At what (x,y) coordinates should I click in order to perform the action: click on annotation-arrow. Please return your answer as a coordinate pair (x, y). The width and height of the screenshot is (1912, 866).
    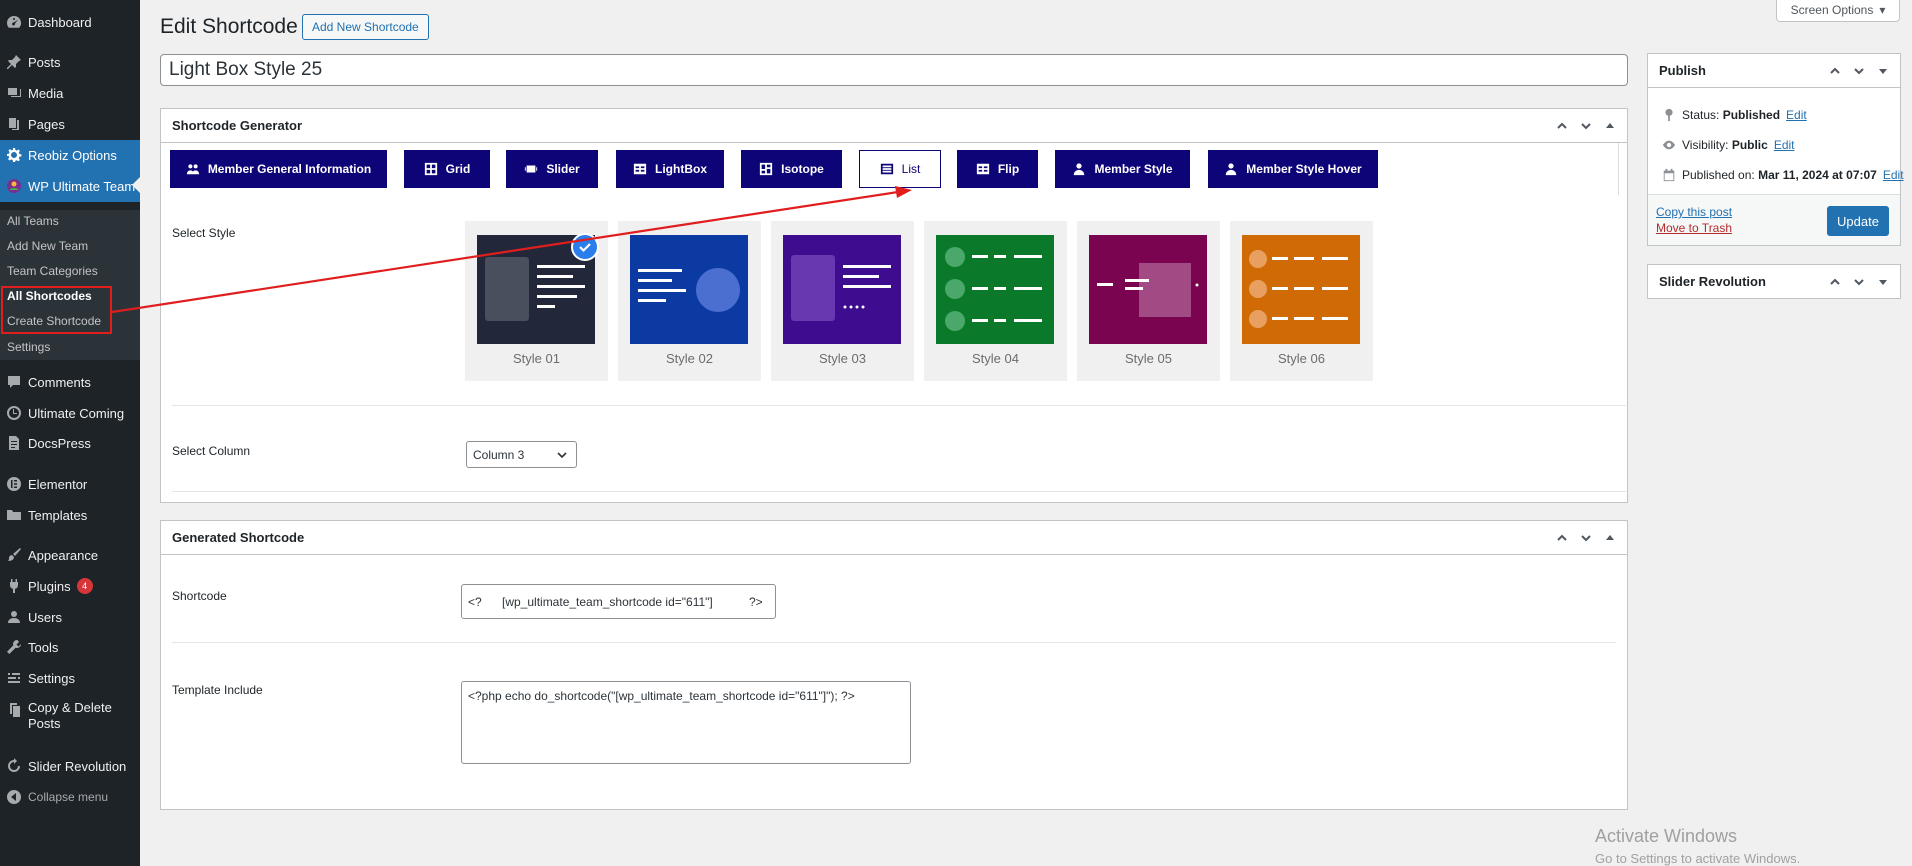
    Looking at the image, I should click on (511, 250).